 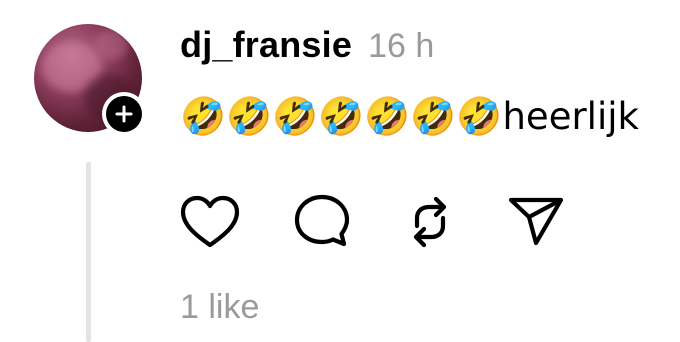 I want to click on repost-icon, so click(x=430, y=222).